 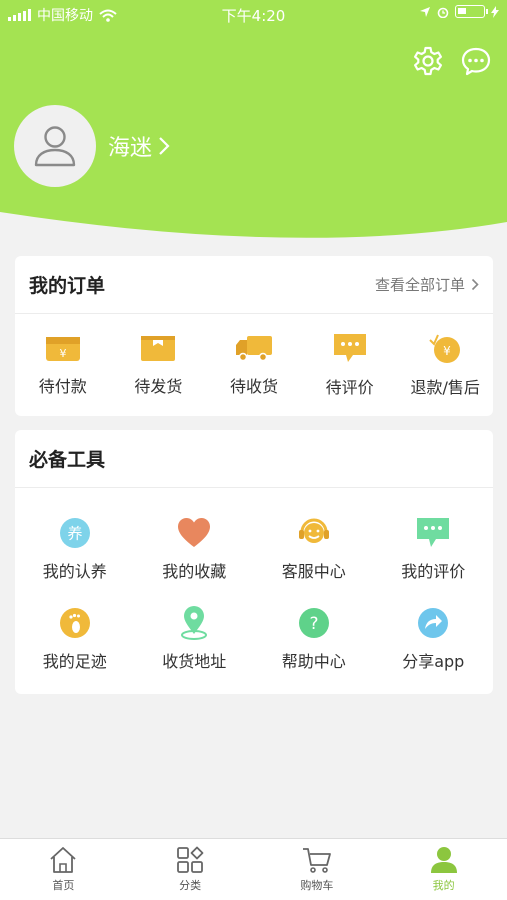 I want to click on message-bubble-icon, so click(x=476, y=61).